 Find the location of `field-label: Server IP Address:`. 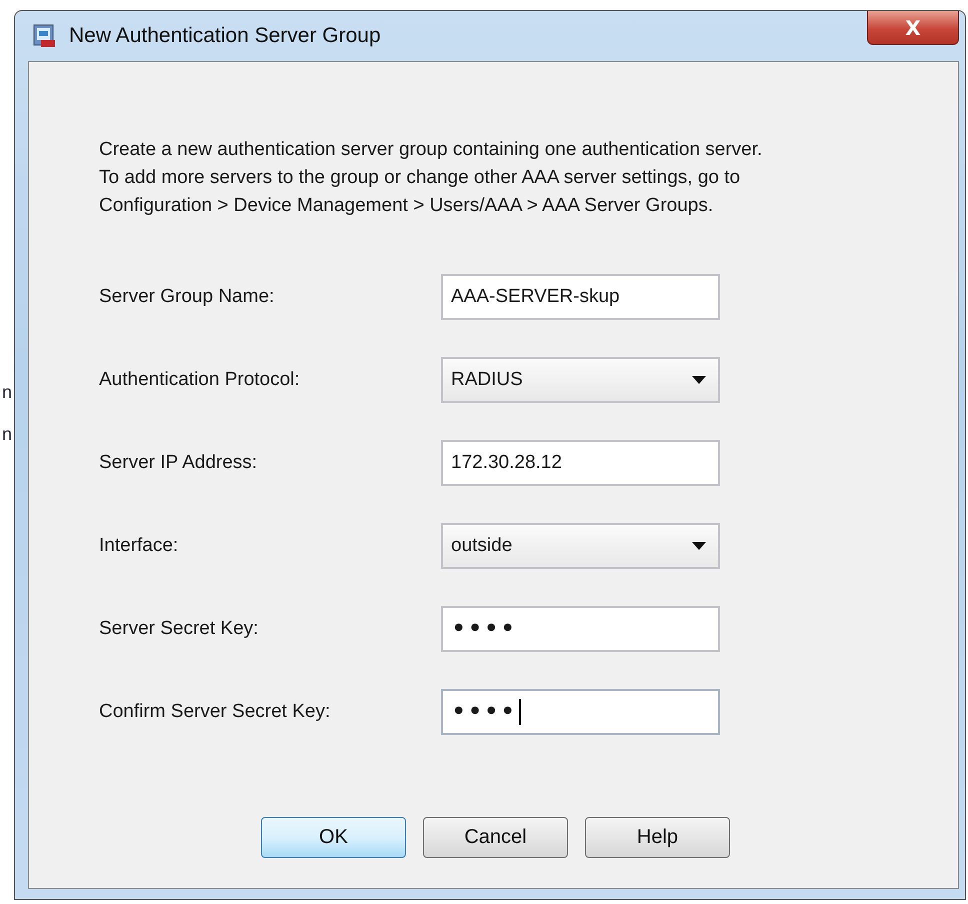

field-label: Server IP Address: is located at coordinates (178, 463).